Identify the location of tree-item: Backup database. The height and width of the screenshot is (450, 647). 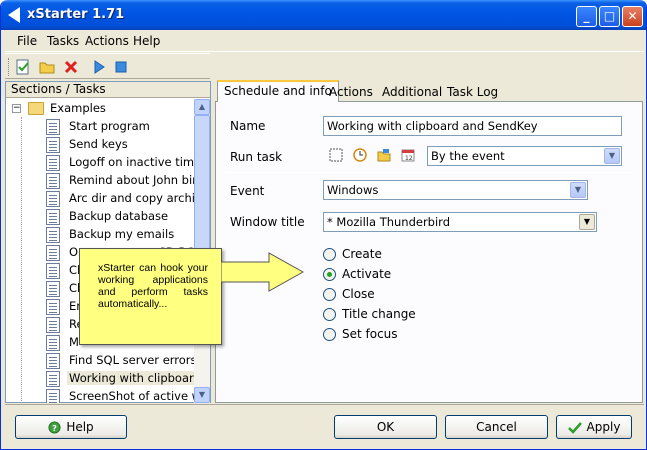
(120, 217).